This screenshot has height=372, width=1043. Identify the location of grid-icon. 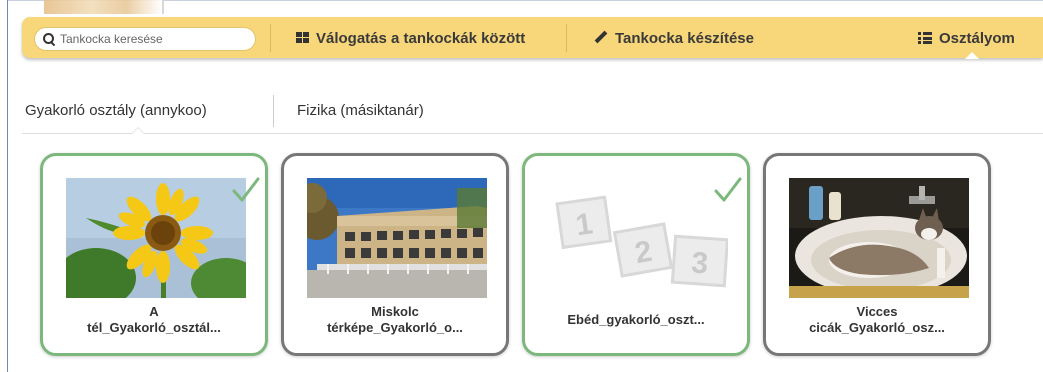
(302, 38).